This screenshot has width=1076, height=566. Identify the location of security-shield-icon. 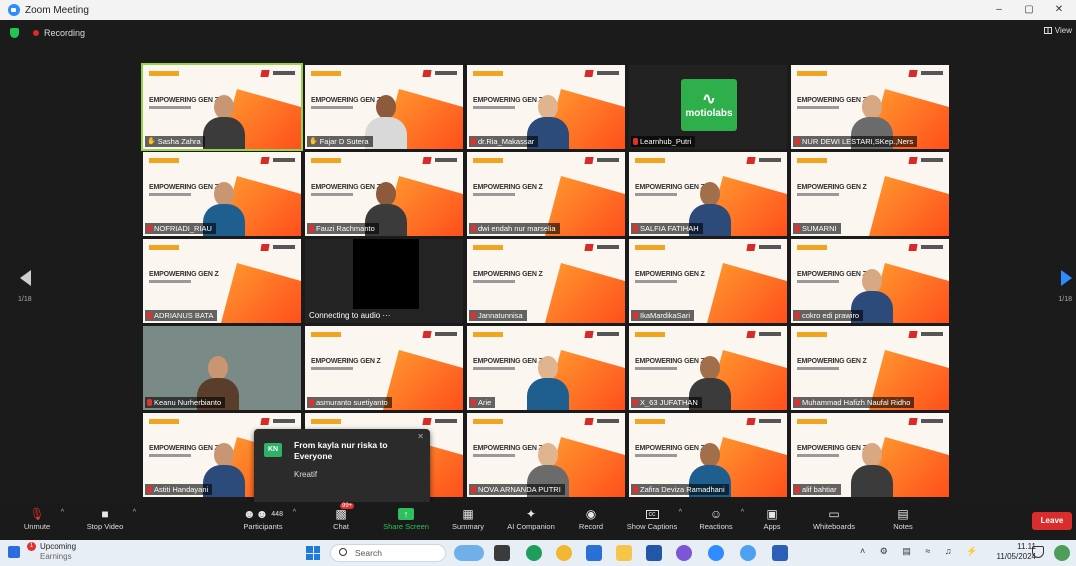
(14, 33).